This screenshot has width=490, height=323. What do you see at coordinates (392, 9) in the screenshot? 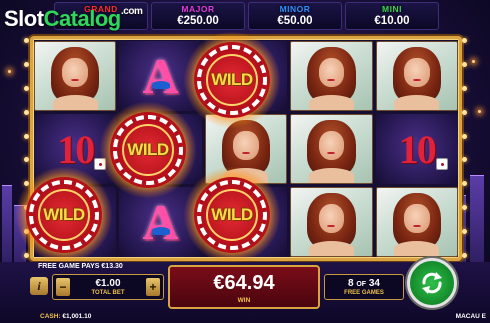
I see `jackpot-mini-label: MINI` at bounding box center [392, 9].